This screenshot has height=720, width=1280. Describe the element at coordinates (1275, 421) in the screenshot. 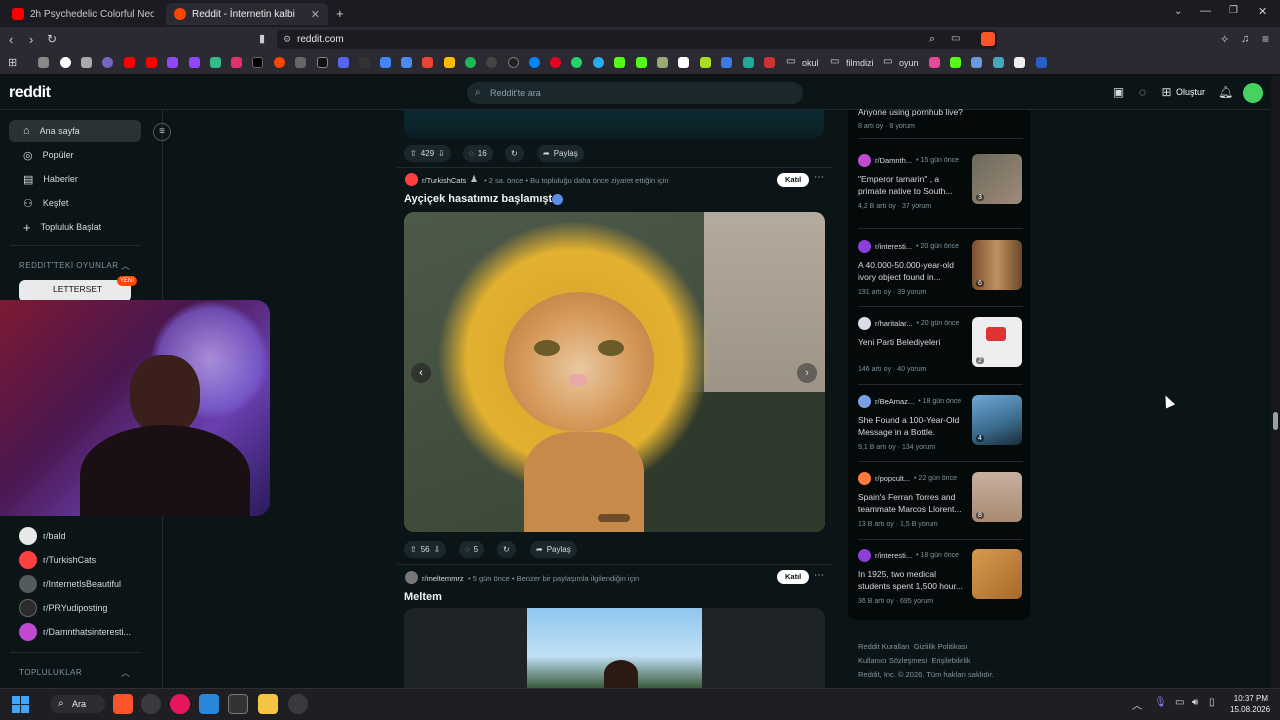

I see `scrollbar-thumb` at that location.